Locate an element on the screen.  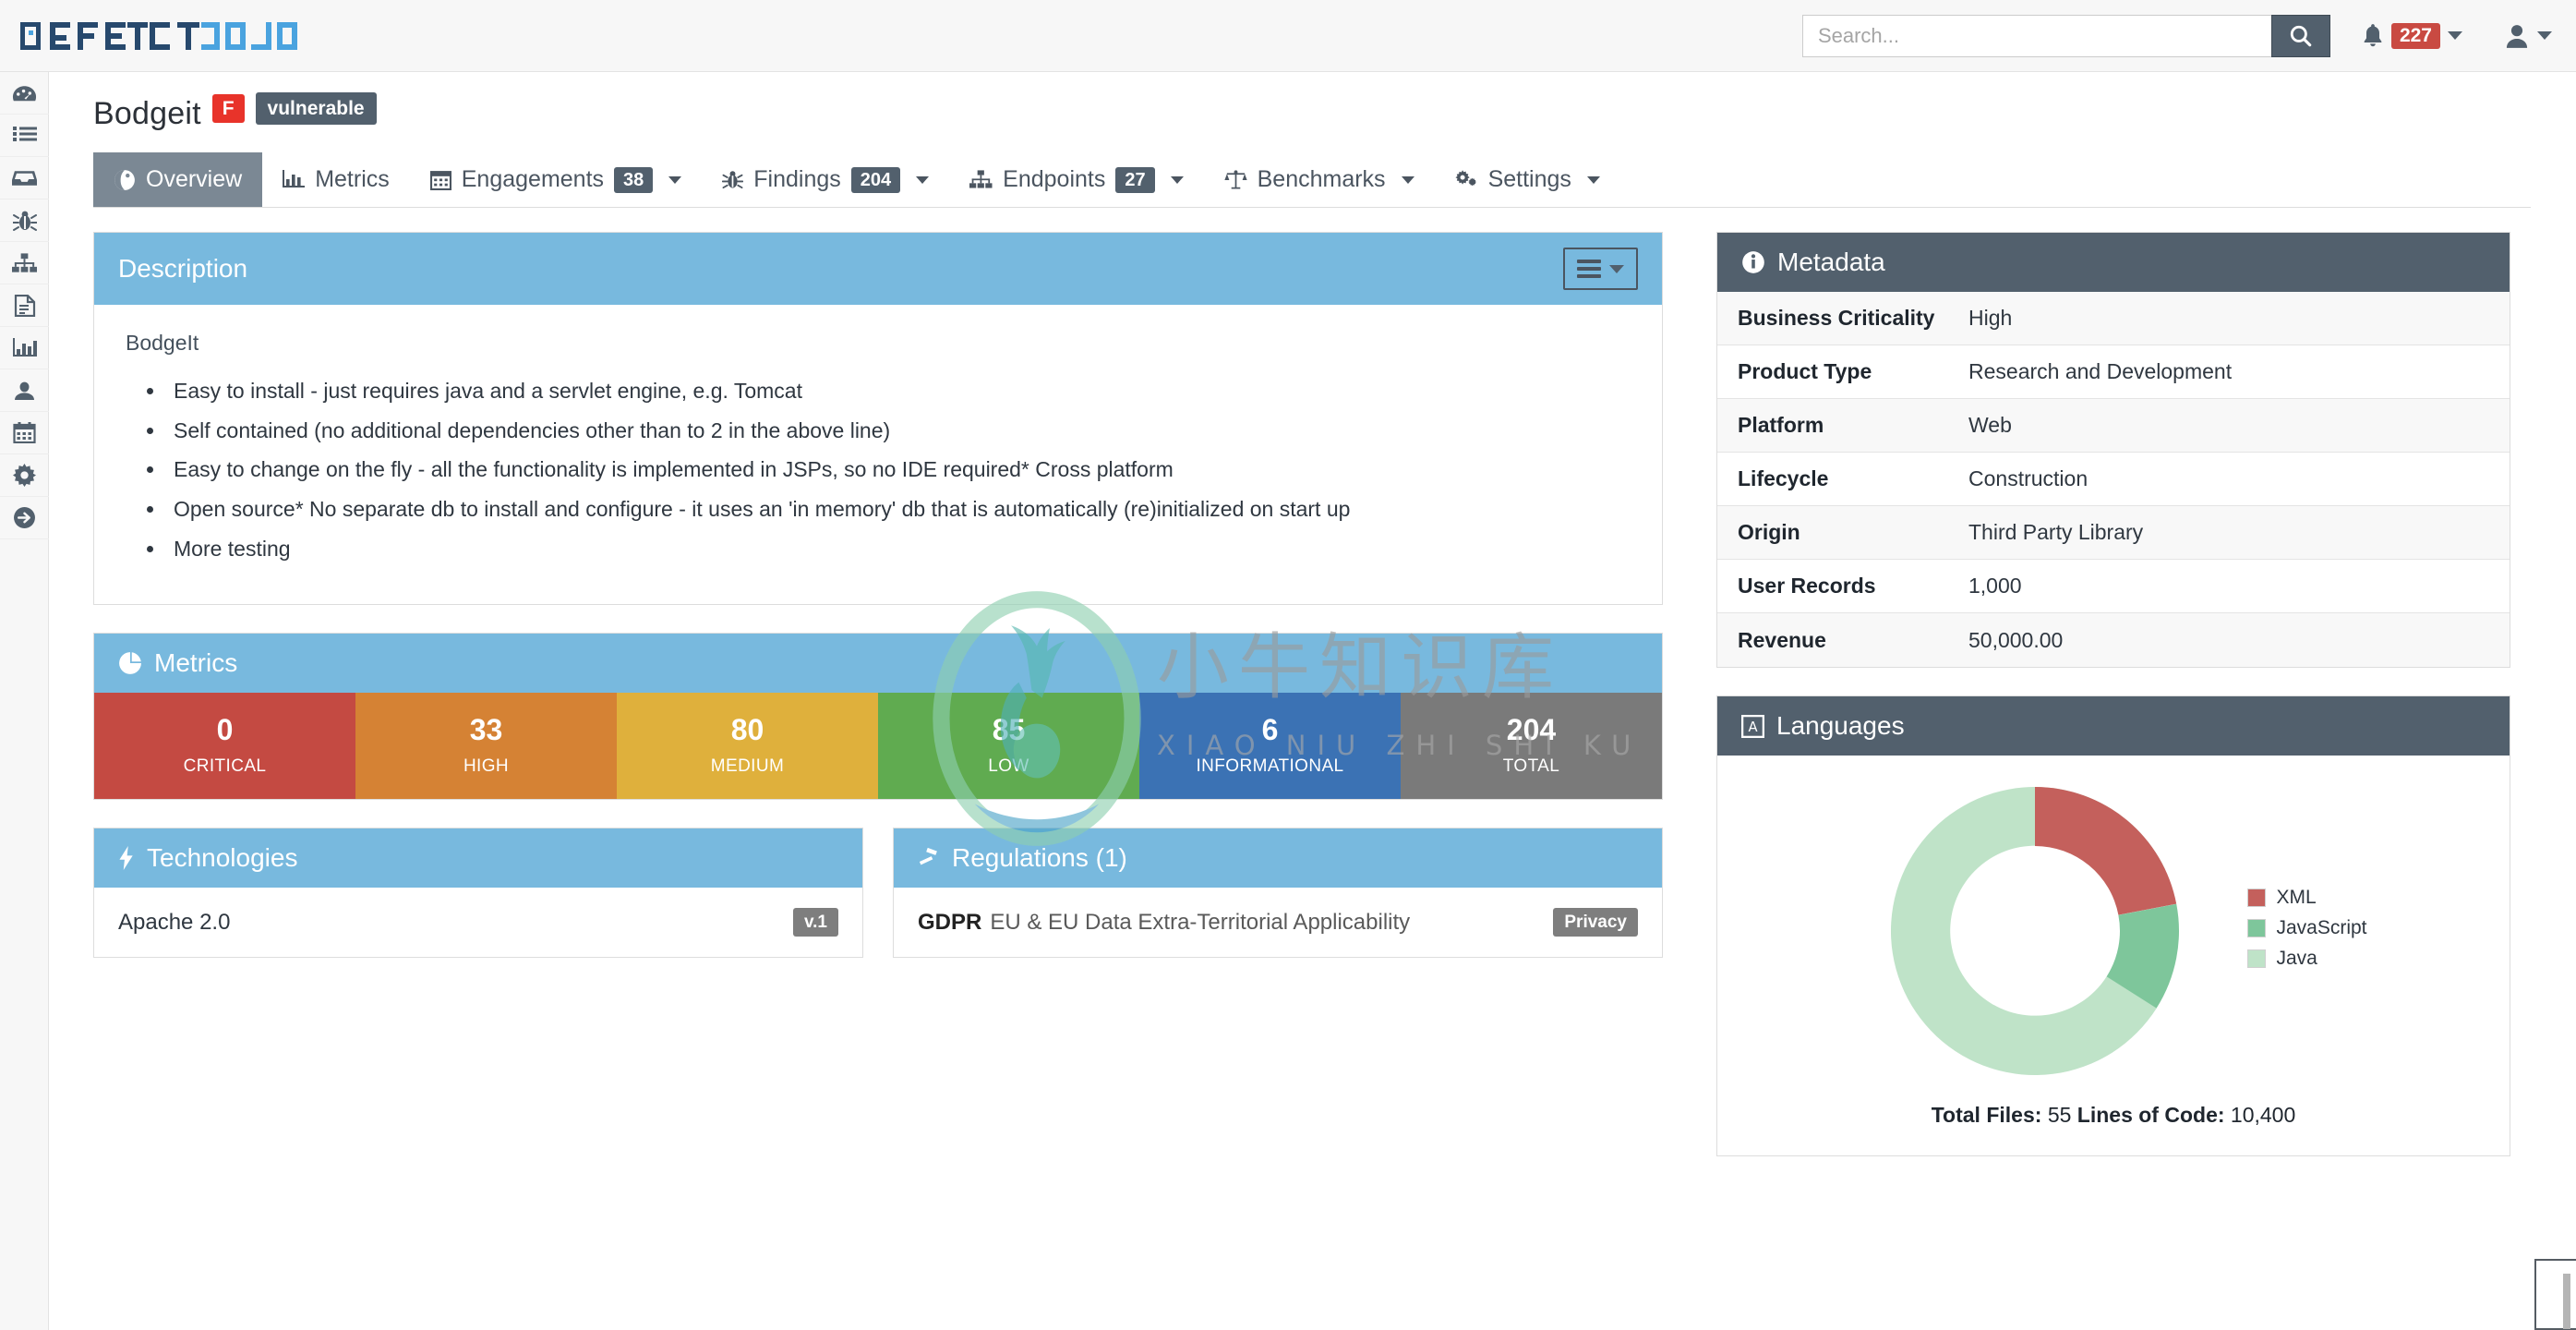
loc-value: 10,400 is located at coordinates (2263, 1115).